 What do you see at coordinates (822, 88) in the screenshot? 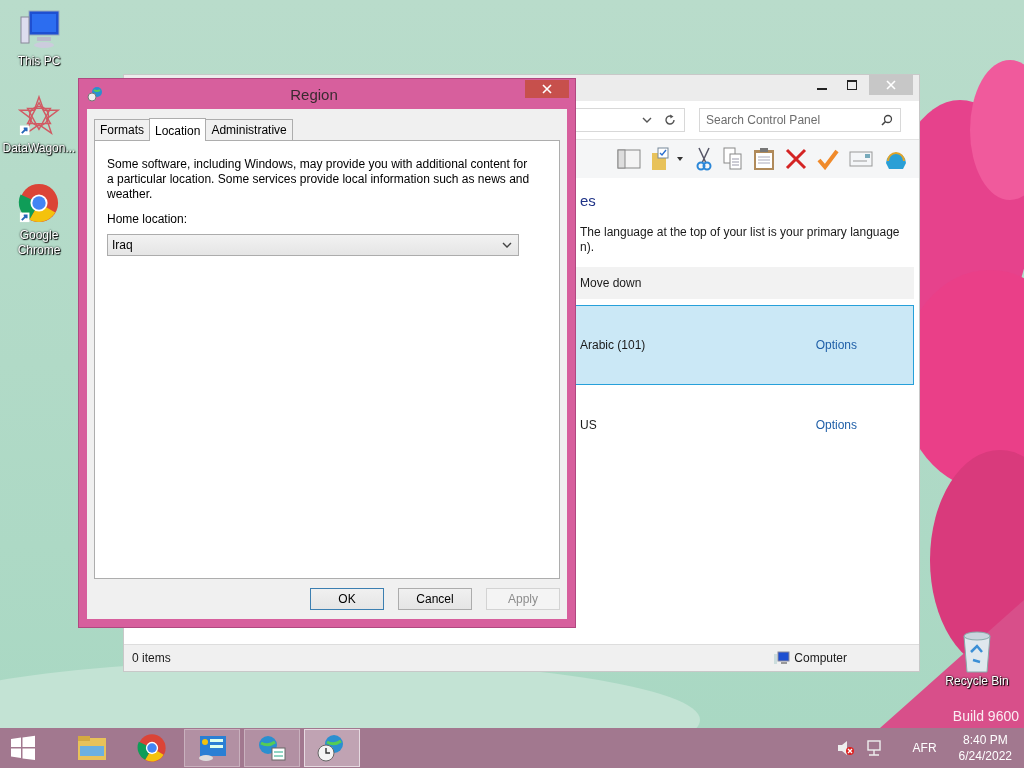
I see `minimize-icon` at bounding box center [822, 88].